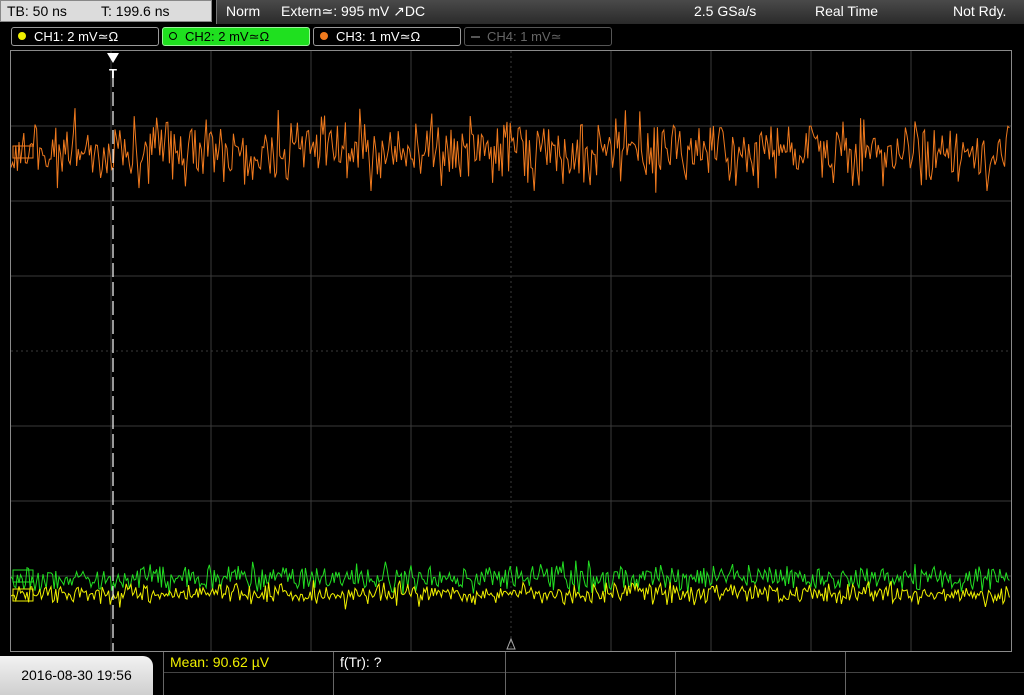  Describe the element at coordinates (113, 73) in the screenshot. I see `trigger-marker: T` at that location.